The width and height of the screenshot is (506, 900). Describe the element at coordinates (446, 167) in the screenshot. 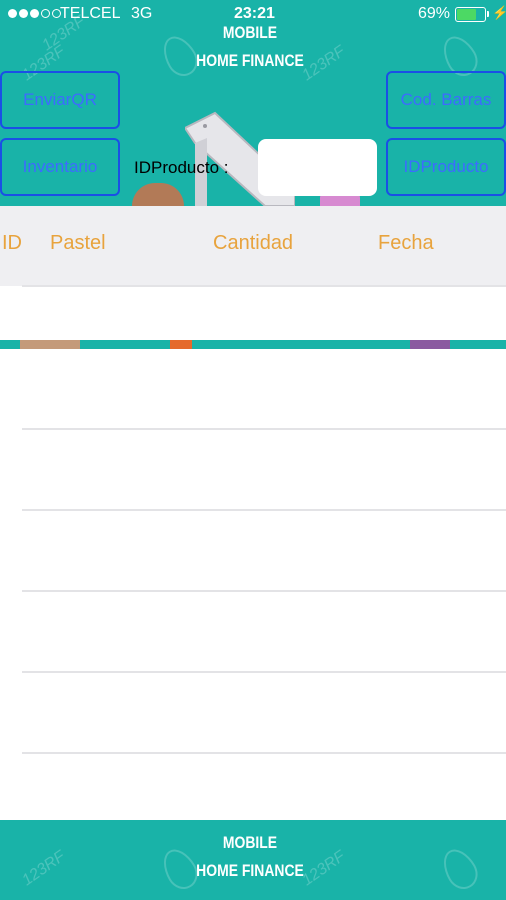

I see `idproducto-button: IDProducto` at that location.